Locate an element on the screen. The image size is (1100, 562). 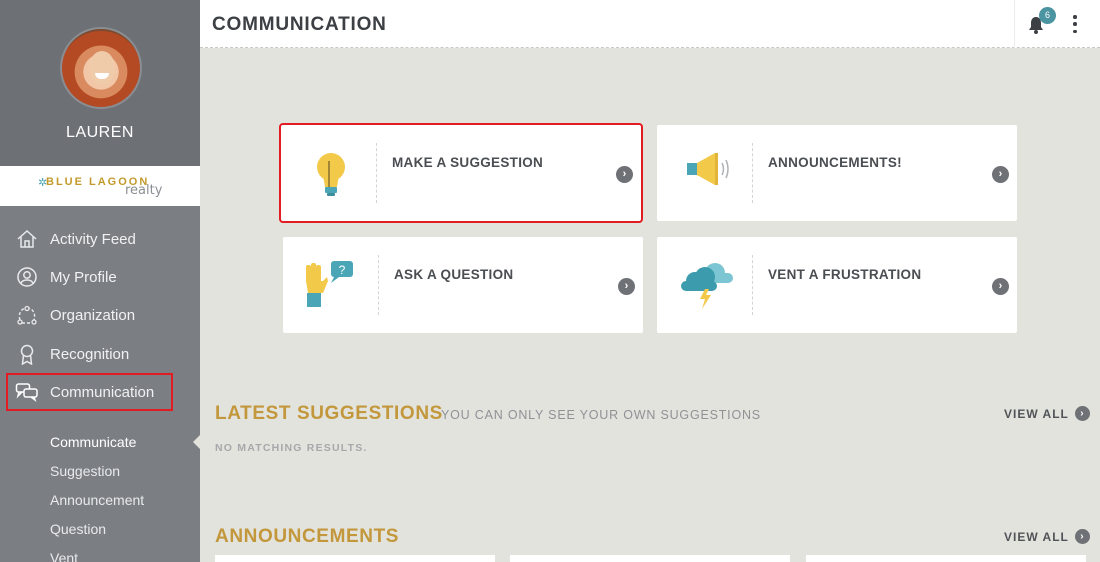
more-options-icon is located at coordinates (1075, 24).